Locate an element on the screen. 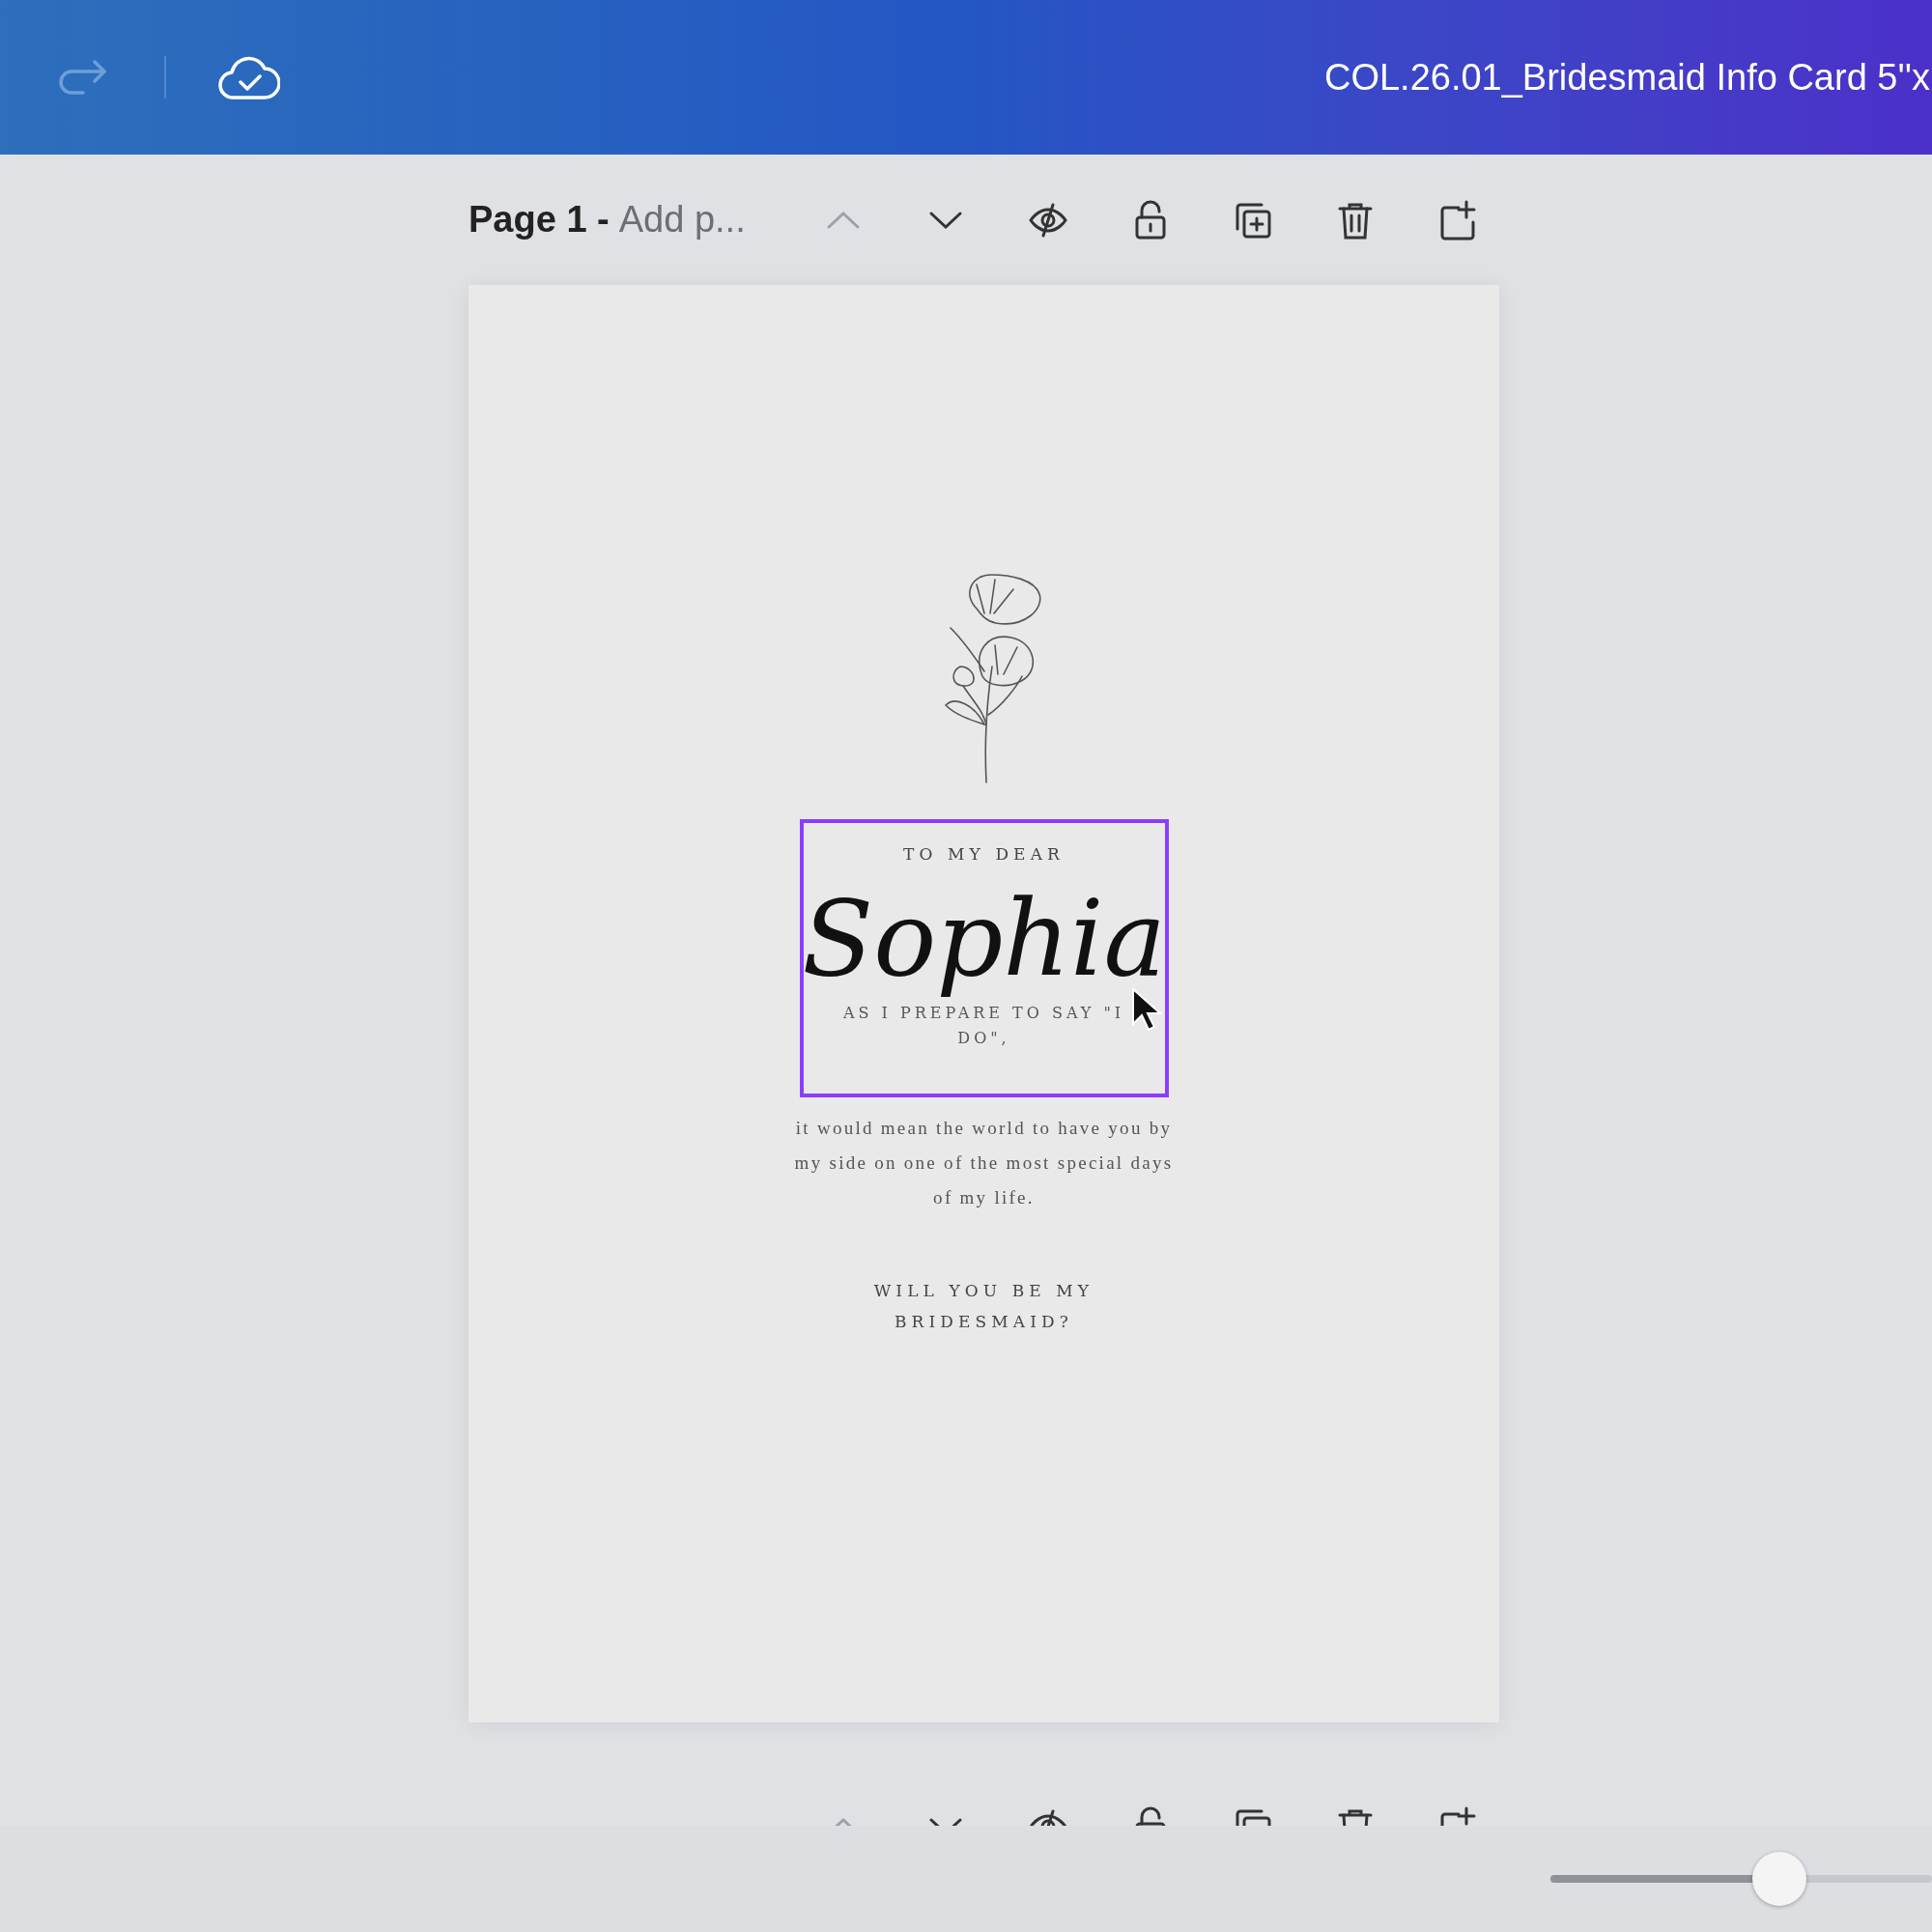 The image size is (1932, 1932). card-message: it would mean the world to have you by my side on one of the most special days of my life. is located at coordinates (984, 1163).